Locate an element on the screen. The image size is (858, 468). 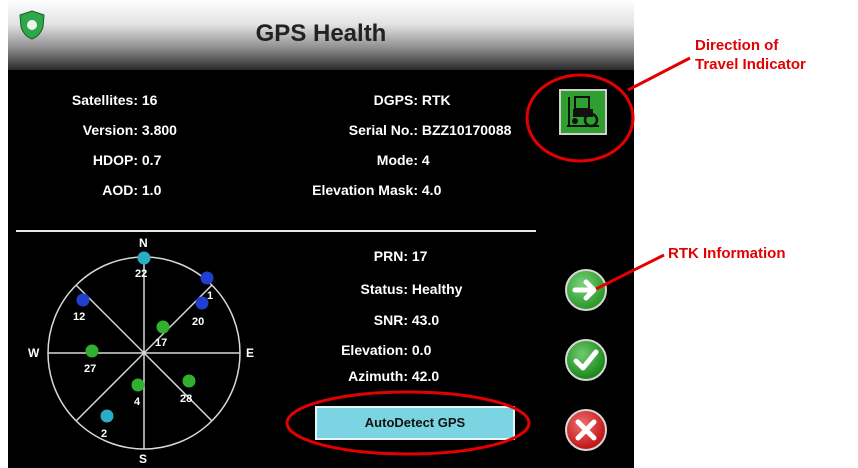
rtk-annotation: RTK Information is located at coordinates (727, 253).